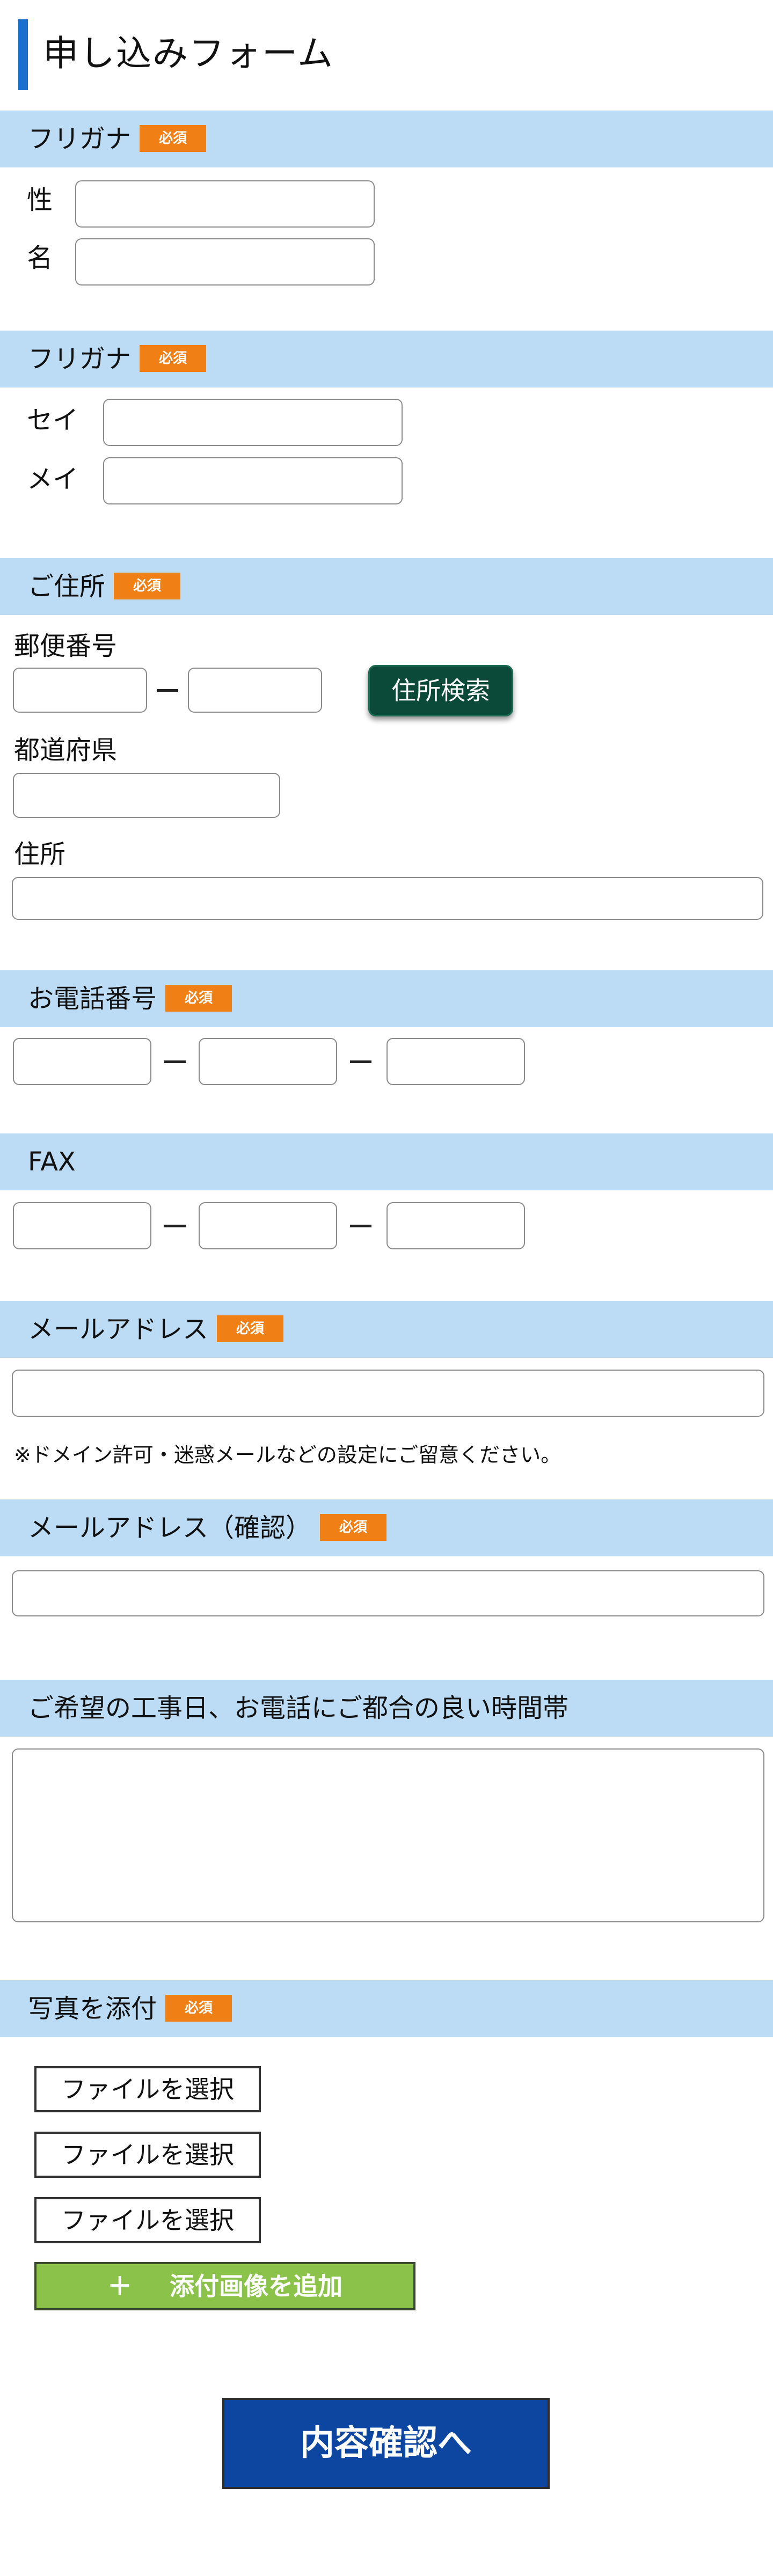 This screenshot has height=2576, width=773. I want to click on first-name-kana-label: メイ, so click(53, 479).